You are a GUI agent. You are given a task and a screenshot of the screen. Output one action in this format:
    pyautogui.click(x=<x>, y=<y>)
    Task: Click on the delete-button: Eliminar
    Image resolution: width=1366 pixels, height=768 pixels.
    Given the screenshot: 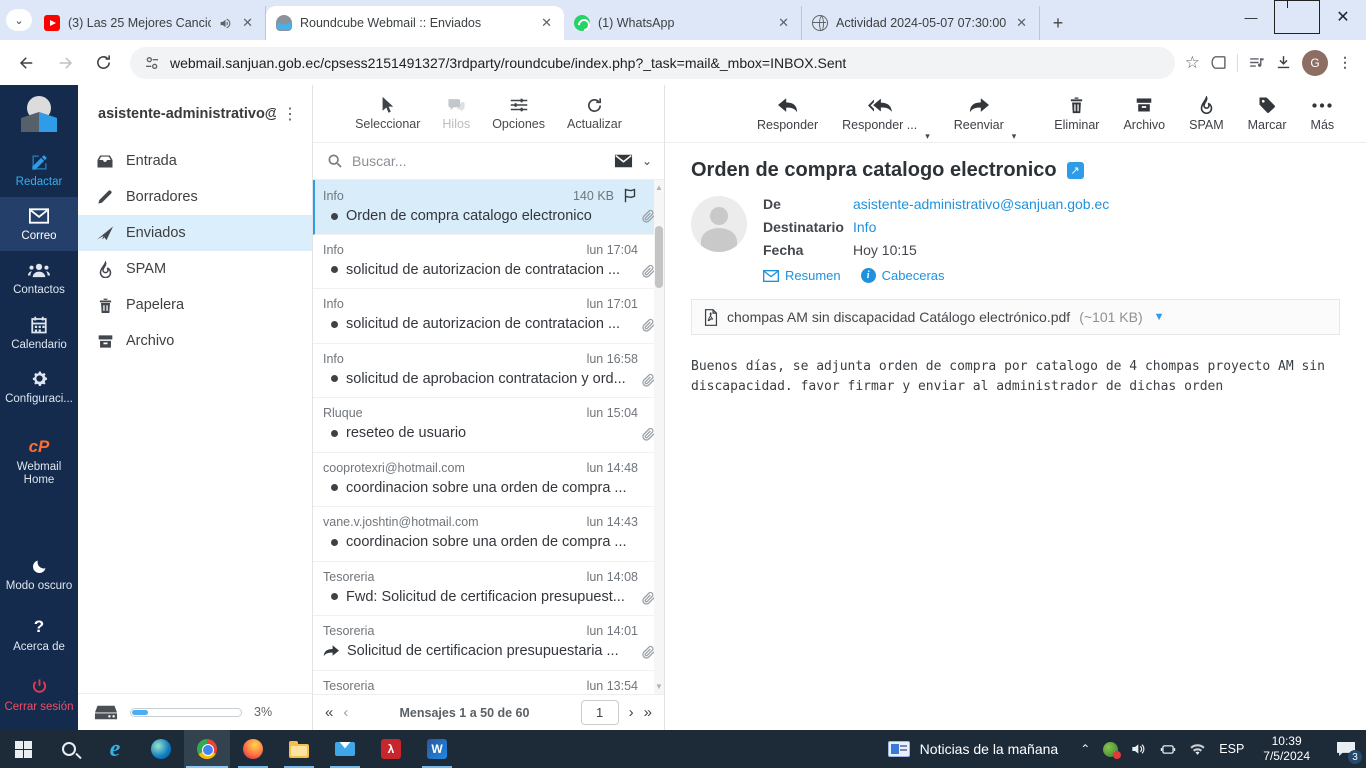 What is the action you would take?
    pyautogui.click(x=1076, y=113)
    